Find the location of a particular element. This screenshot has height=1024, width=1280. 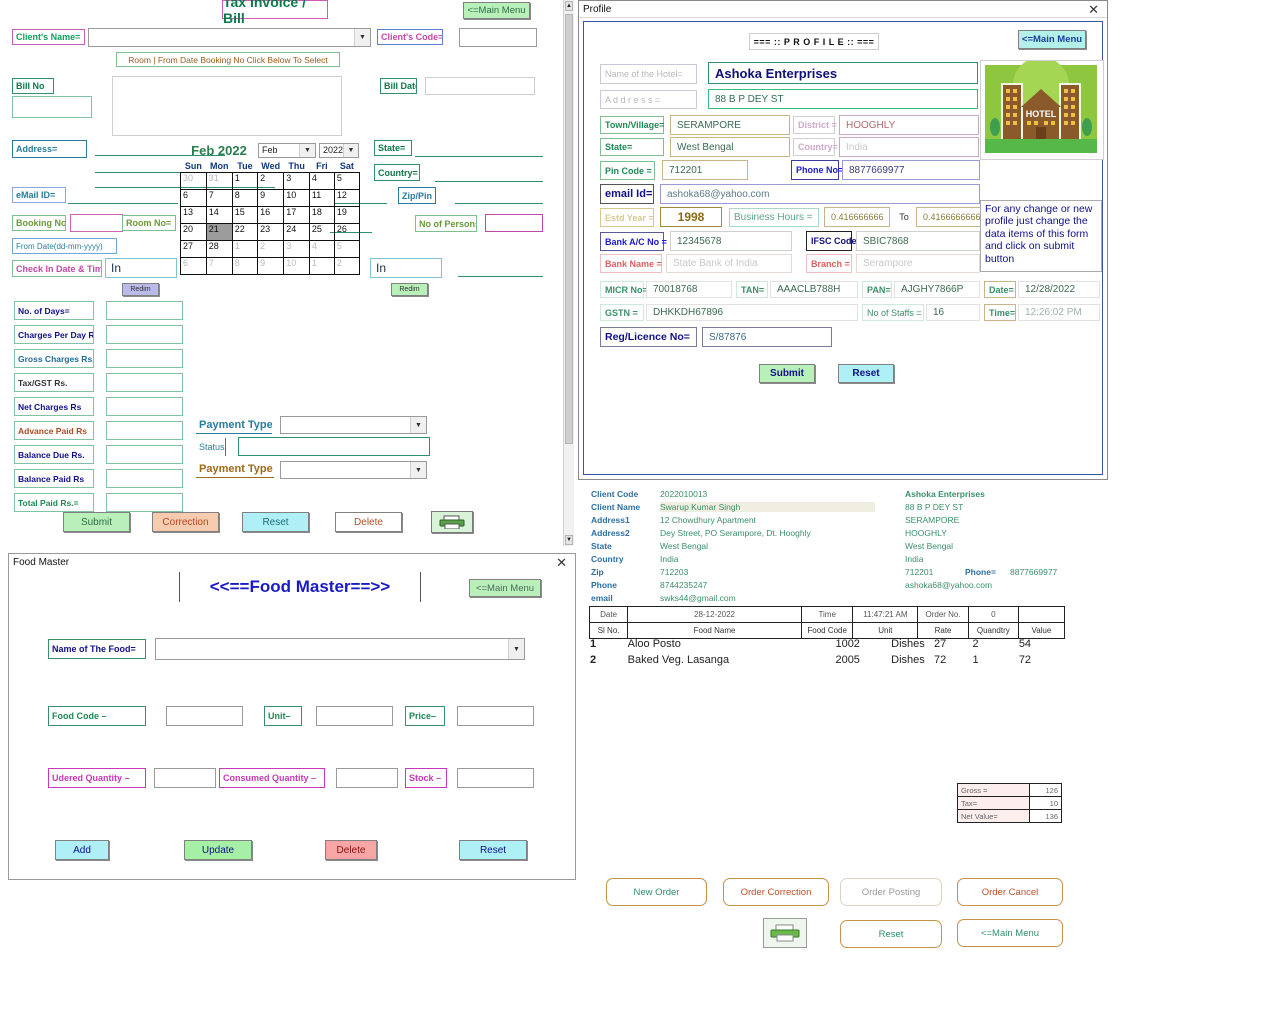

calendar-day: 18 is located at coordinates (321, 215).